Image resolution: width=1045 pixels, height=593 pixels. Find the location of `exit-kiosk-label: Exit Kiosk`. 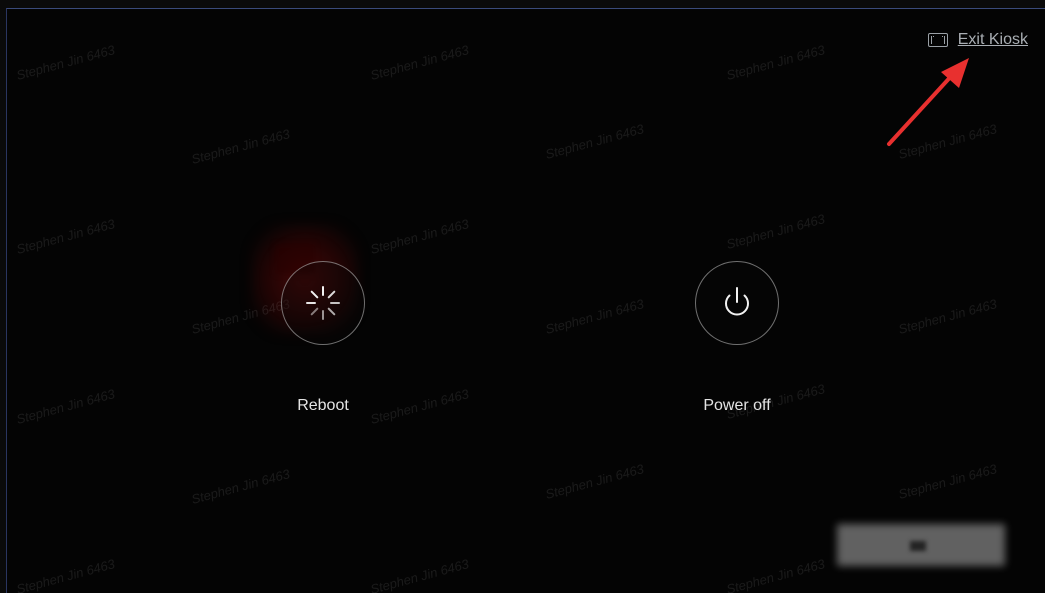

exit-kiosk-label: Exit Kiosk is located at coordinates (992, 39).